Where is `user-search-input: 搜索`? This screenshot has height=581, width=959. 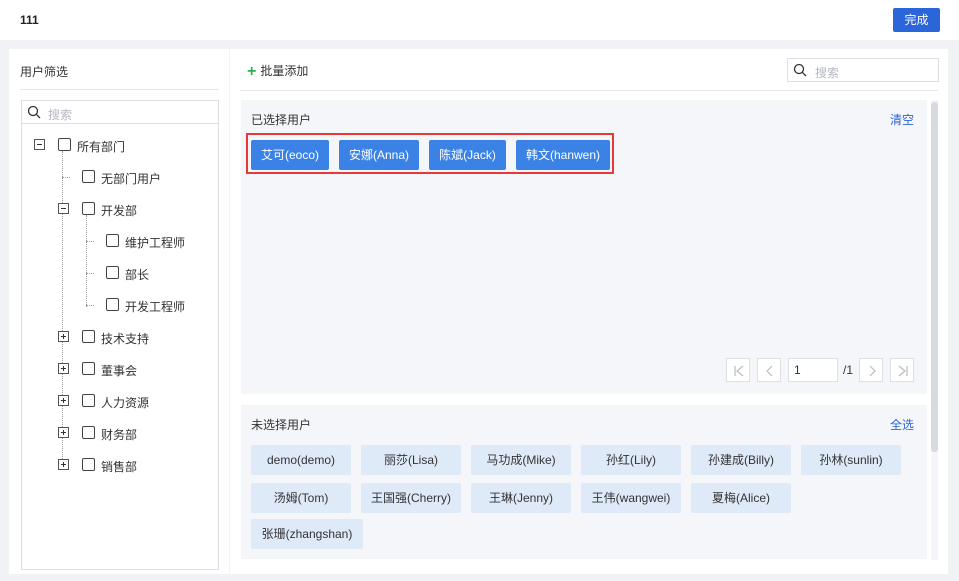
user-search-input: 搜索 is located at coordinates (863, 70).